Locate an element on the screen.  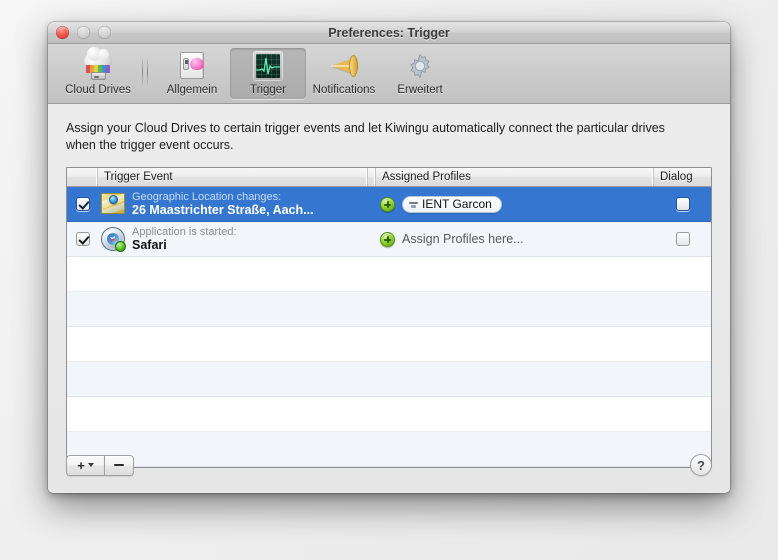
window-title: Preferences: Trigger is located at coordinates (389, 33).